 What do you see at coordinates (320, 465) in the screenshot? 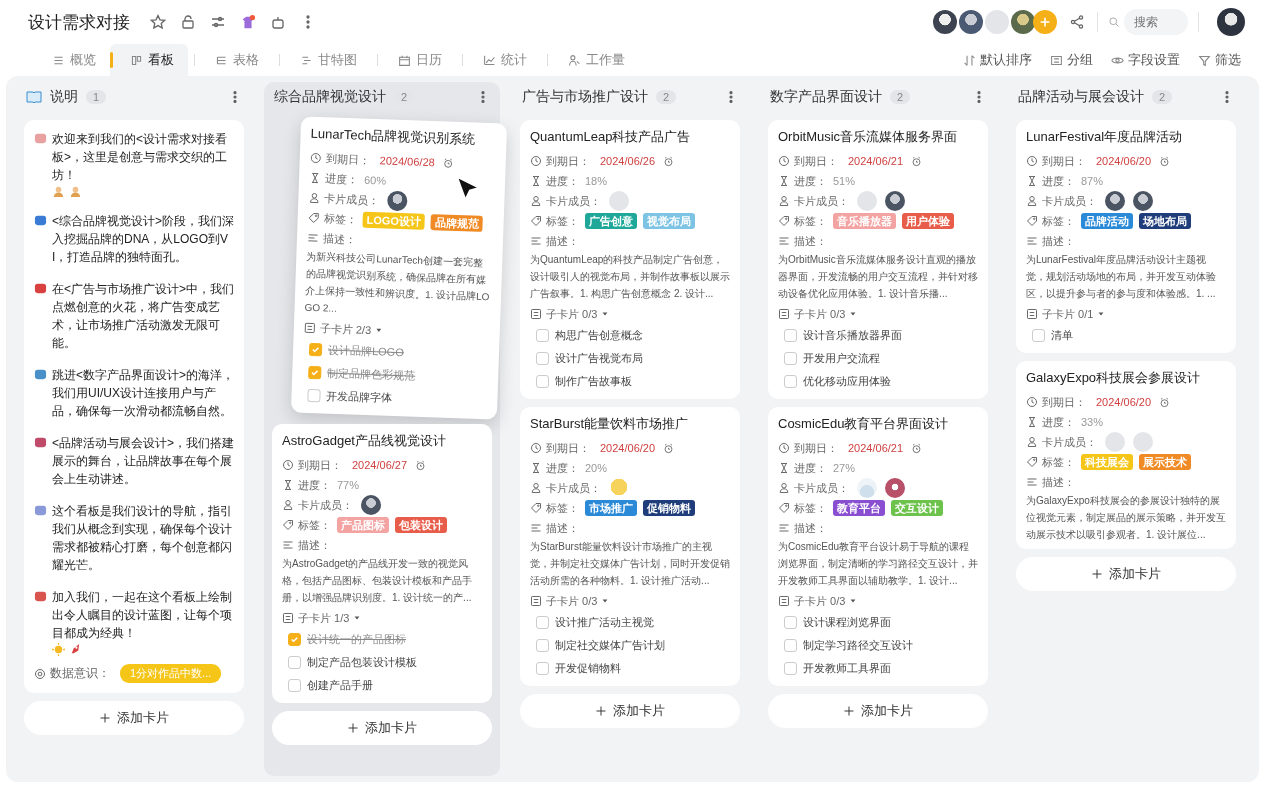
I see `field-label: 到期日：` at bounding box center [320, 465].